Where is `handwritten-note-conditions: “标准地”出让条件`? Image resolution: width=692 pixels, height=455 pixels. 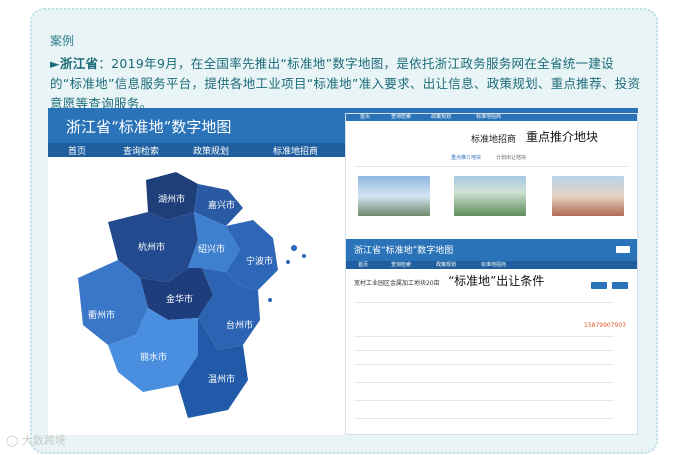 handwritten-note-conditions: “标准地”出让条件 is located at coordinates (496, 281).